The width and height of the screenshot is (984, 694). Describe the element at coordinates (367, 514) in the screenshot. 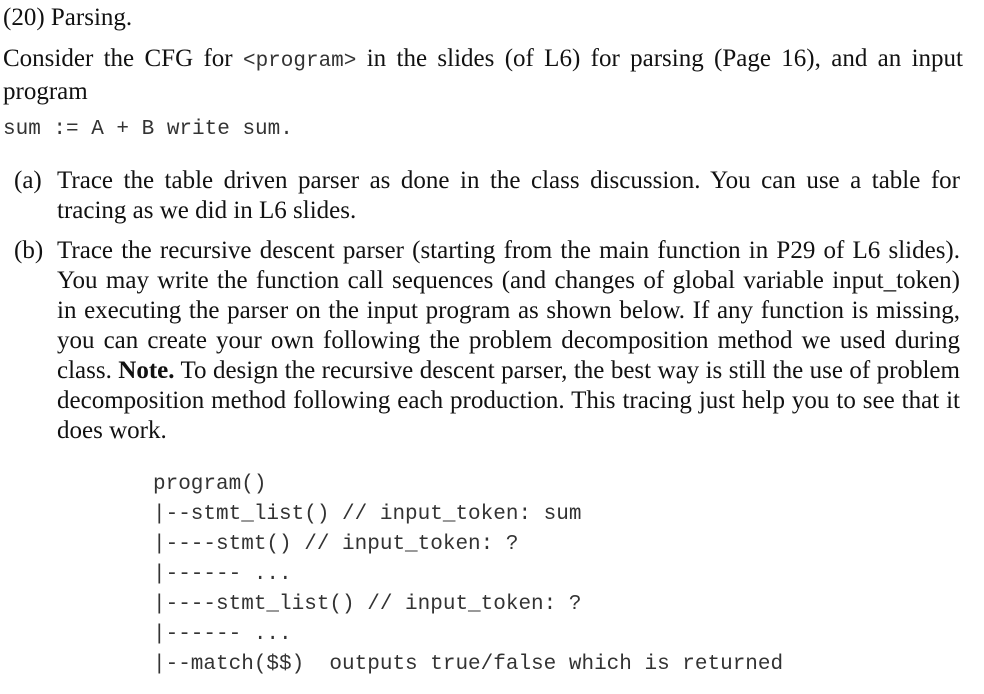

I see `trace-line: |--stmt_list() // input_token: sum` at that location.